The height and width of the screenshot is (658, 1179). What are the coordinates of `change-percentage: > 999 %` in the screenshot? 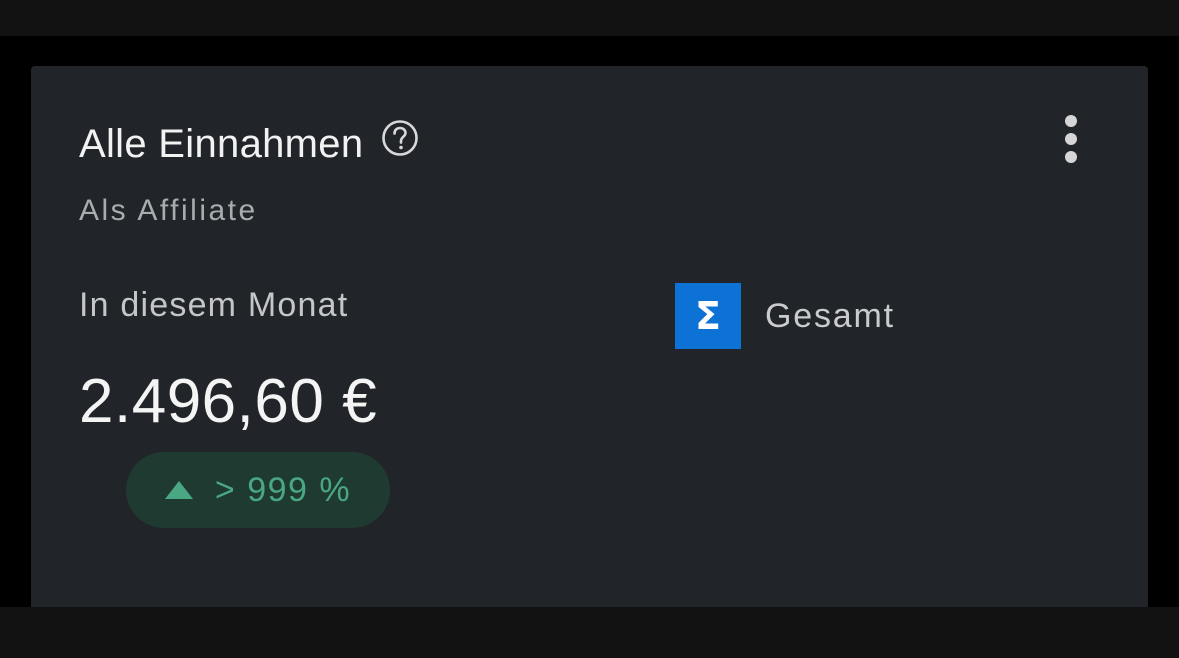 It's located at (283, 489).